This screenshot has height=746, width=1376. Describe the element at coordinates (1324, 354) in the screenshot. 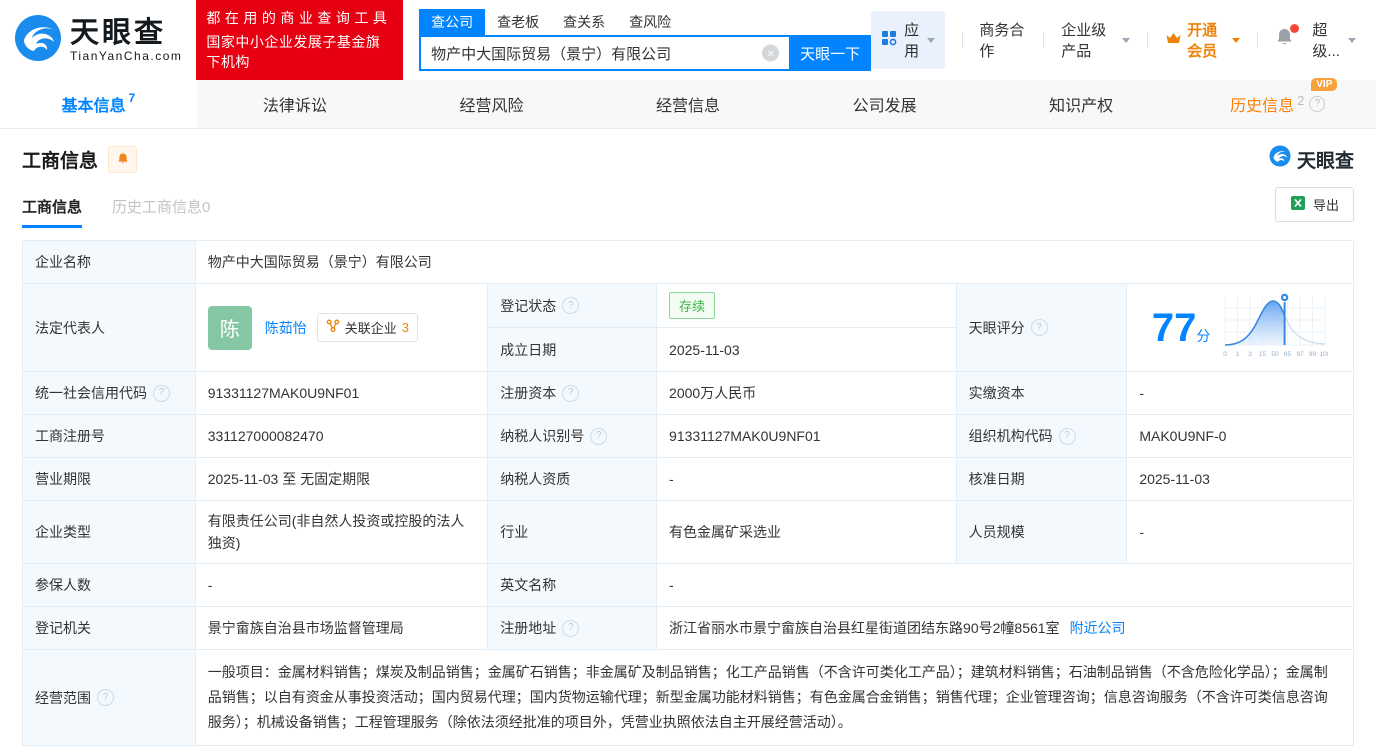

I see `svg-text: 100` at that location.